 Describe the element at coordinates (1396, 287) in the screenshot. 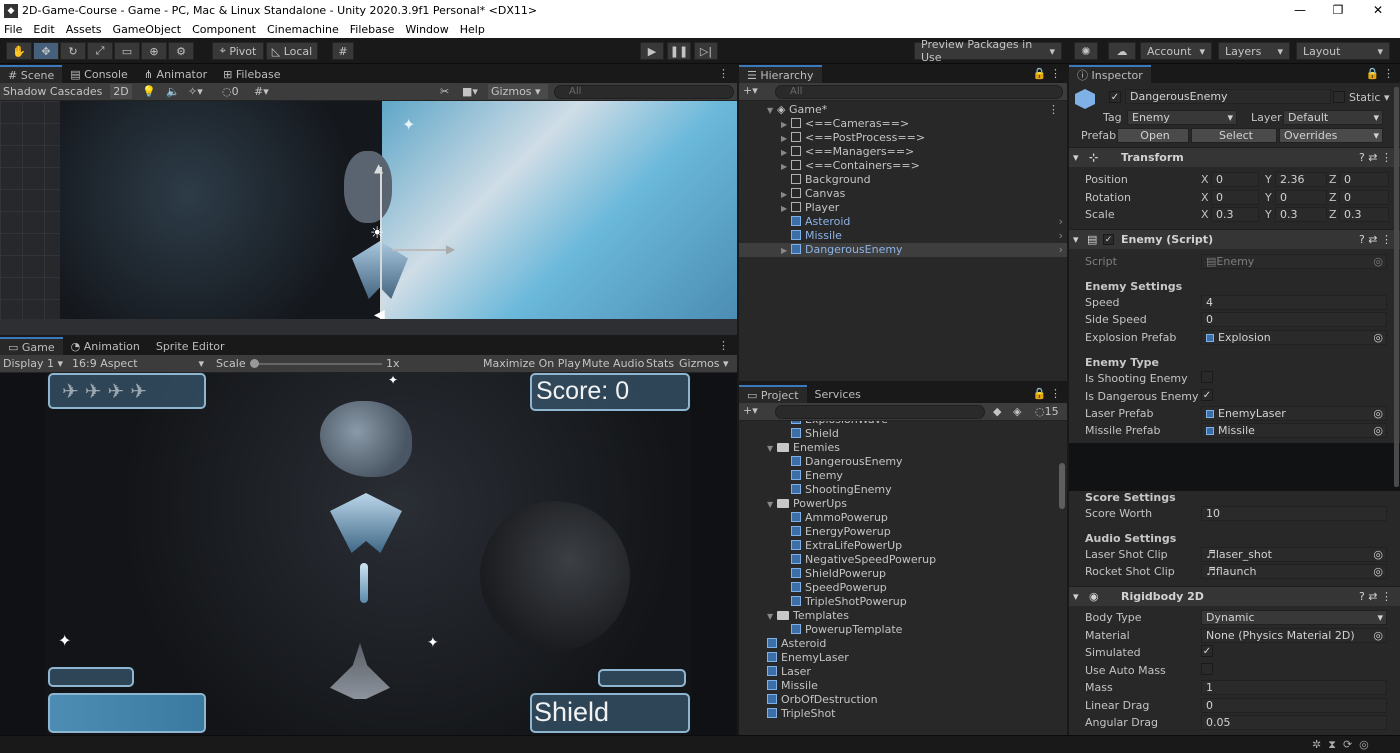

I see `inspector-scrollbar` at that location.